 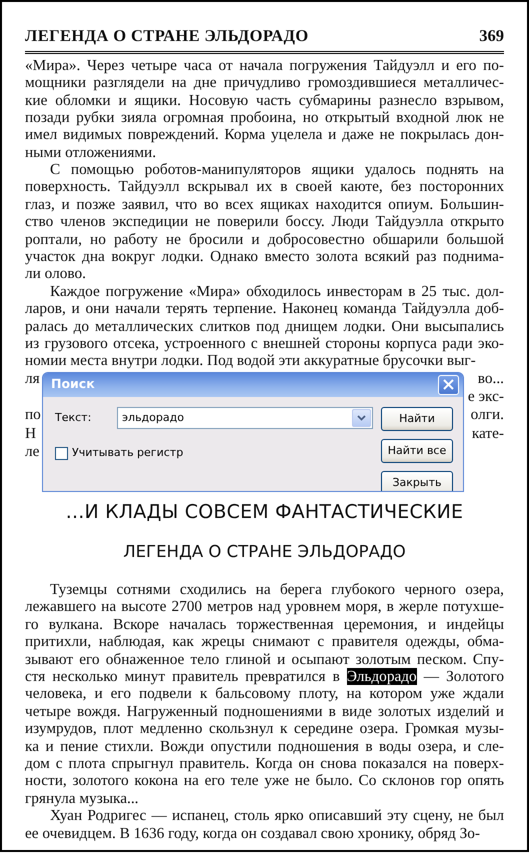 What do you see at coordinates (417, 418) in the screenshot?
I see `dialog-button: Найти` at bounding box center [417, 418].